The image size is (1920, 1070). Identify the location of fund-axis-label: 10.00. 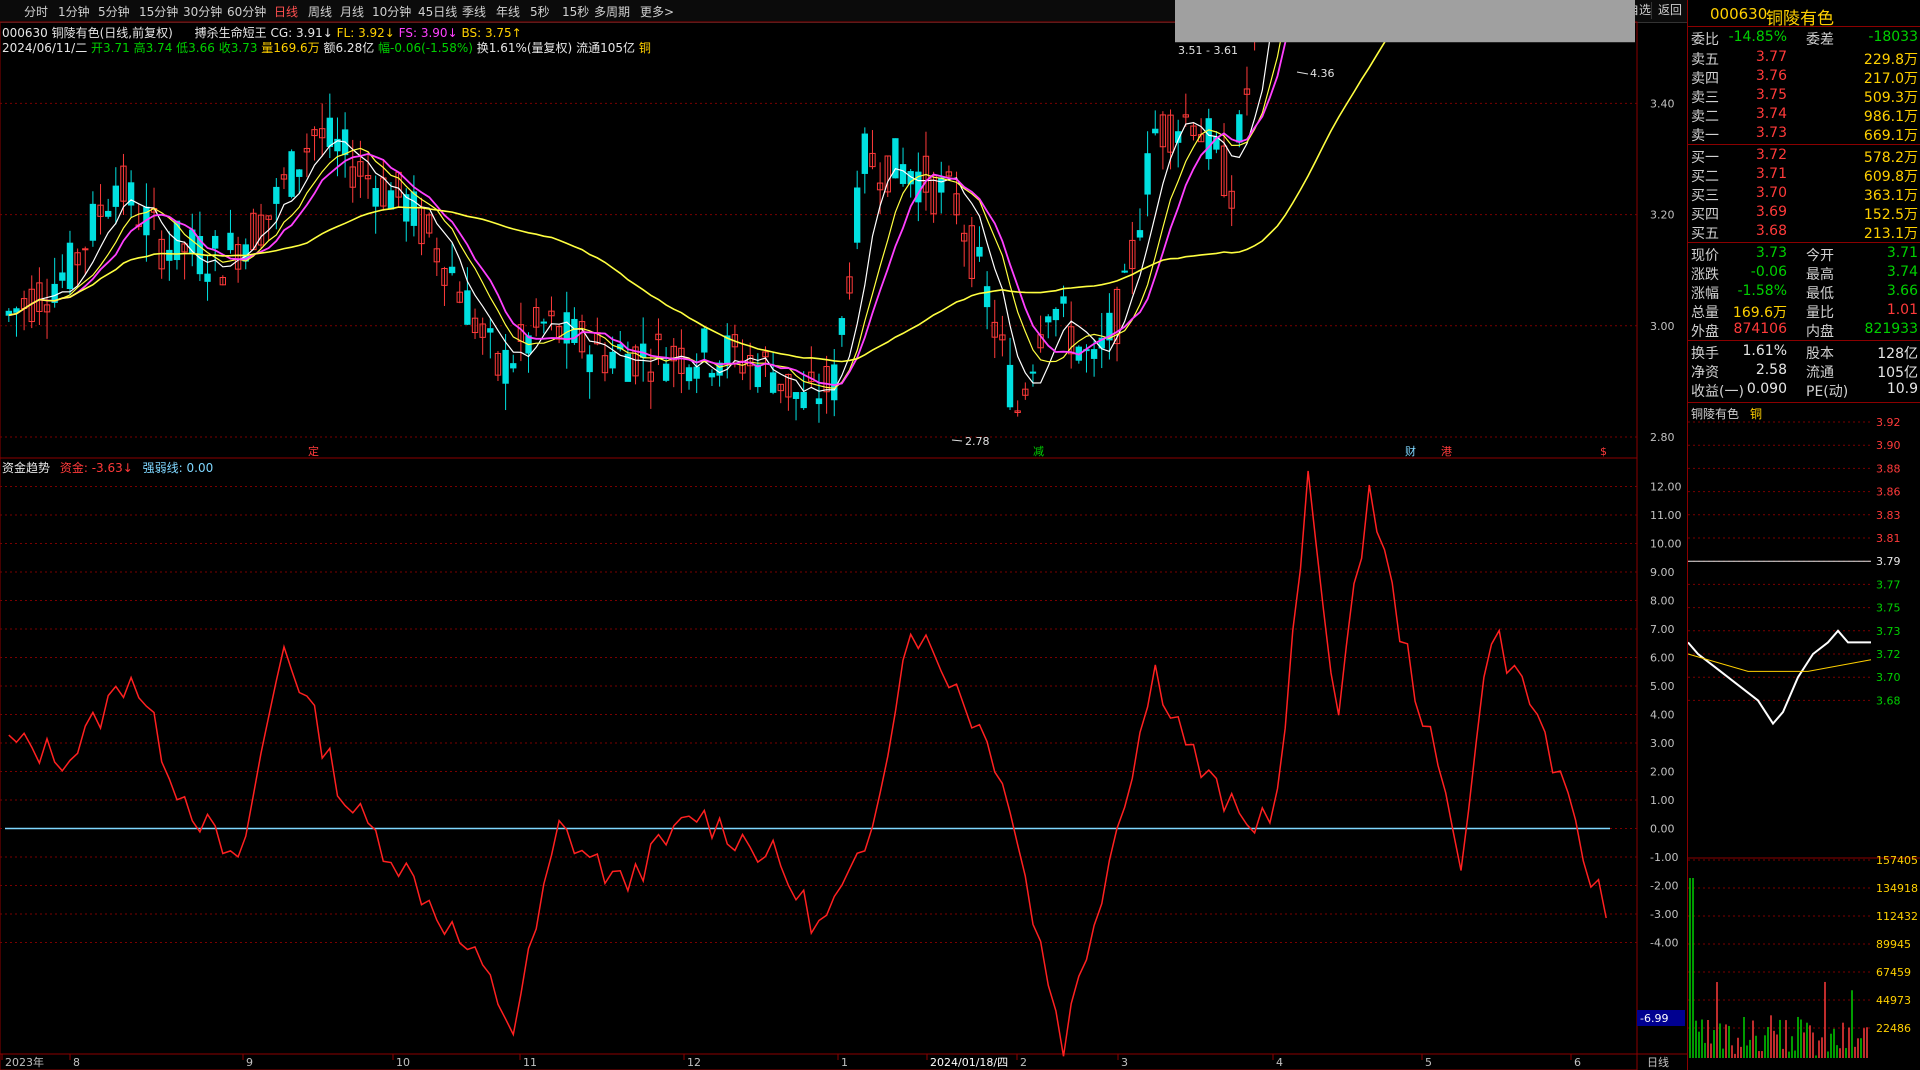
(1666, 544).